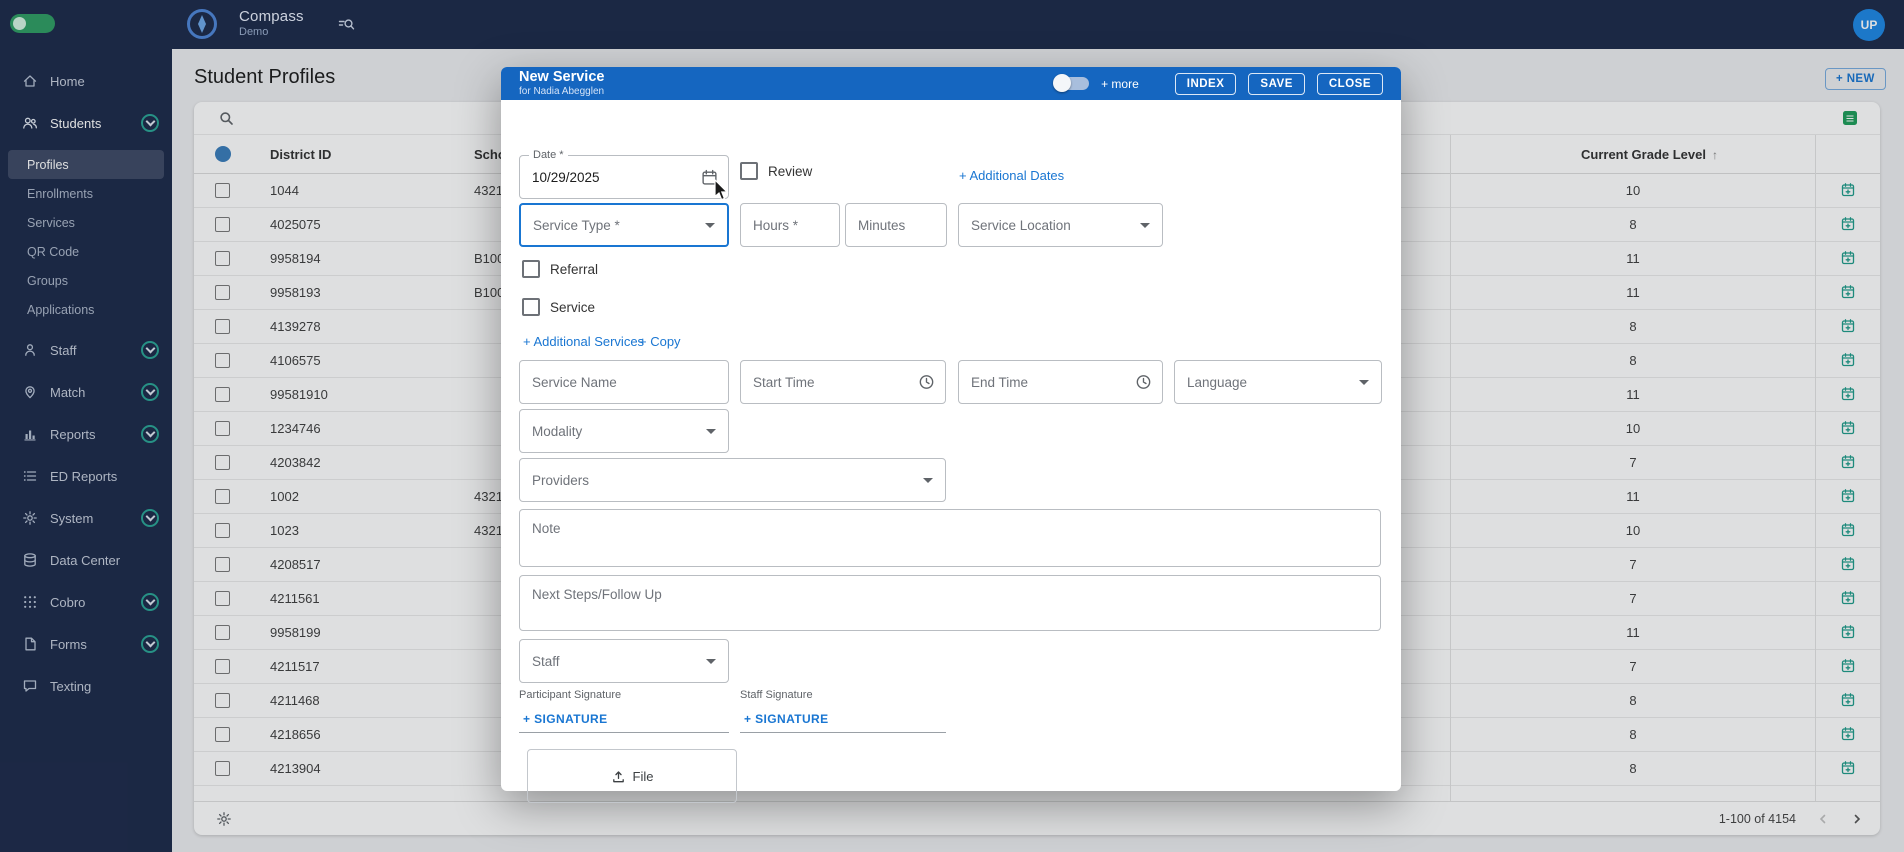 This screenshot has width=1904, height=852. I want to click on staff-signature-button: + SIGNATURE, so click(786, 719).